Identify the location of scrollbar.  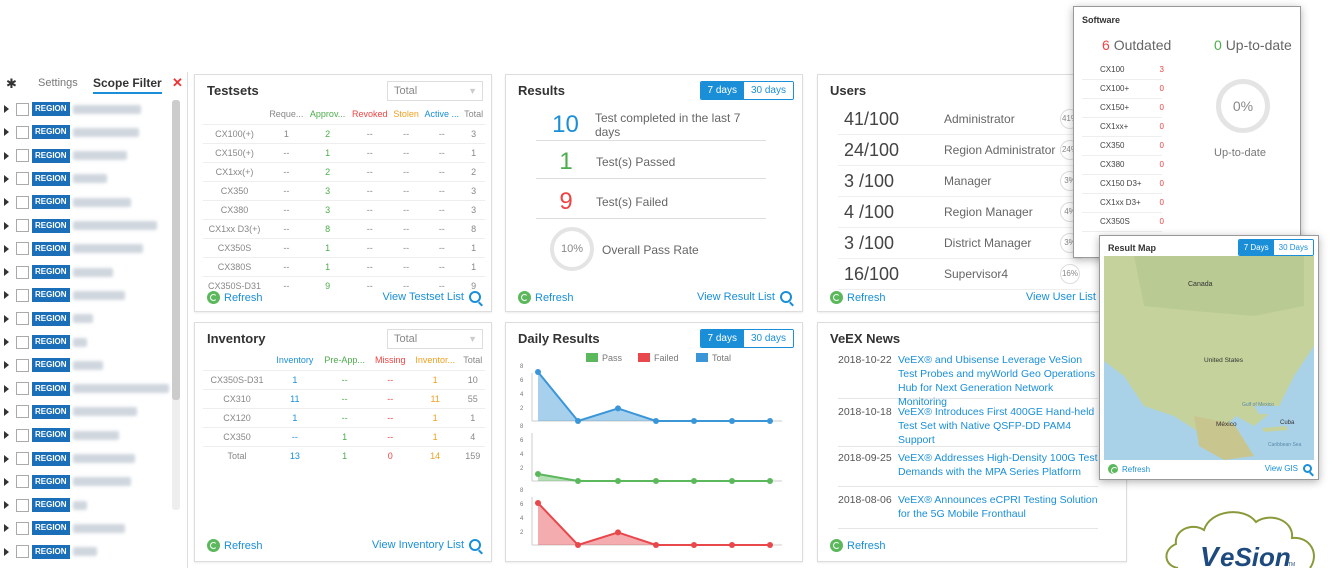
(176, 305).